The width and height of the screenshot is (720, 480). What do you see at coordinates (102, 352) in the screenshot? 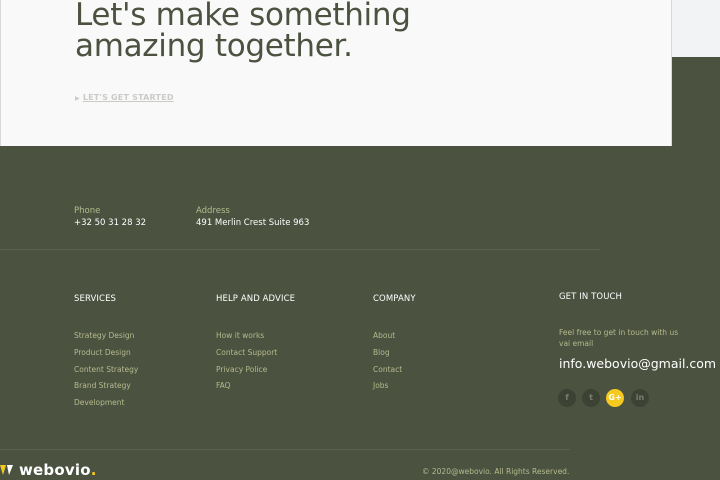
I see `services-link: Product Design` at bounding box center [102, 352].